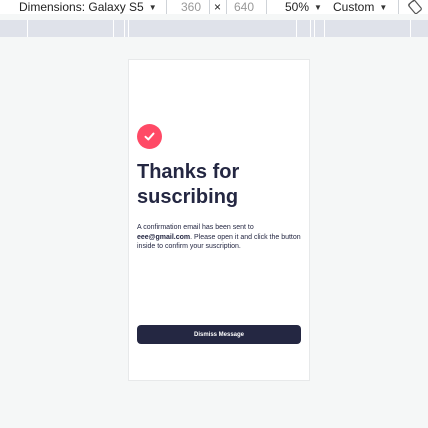 The height and width of the screenshot is (428, 428). I want to click on height-input: 640, so click(244, 7).